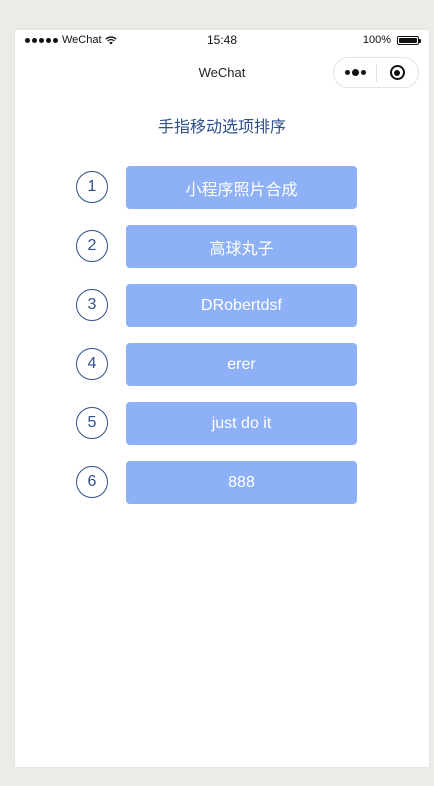  Describe the element at coordinates (376, 40) in the screenshot. I see `battery-label: 100%` at that location.